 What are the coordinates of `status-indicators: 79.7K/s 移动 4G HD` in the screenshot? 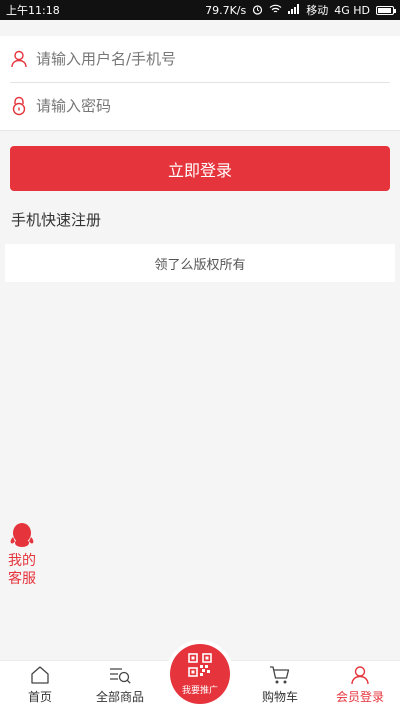 It's located at (300, 10).